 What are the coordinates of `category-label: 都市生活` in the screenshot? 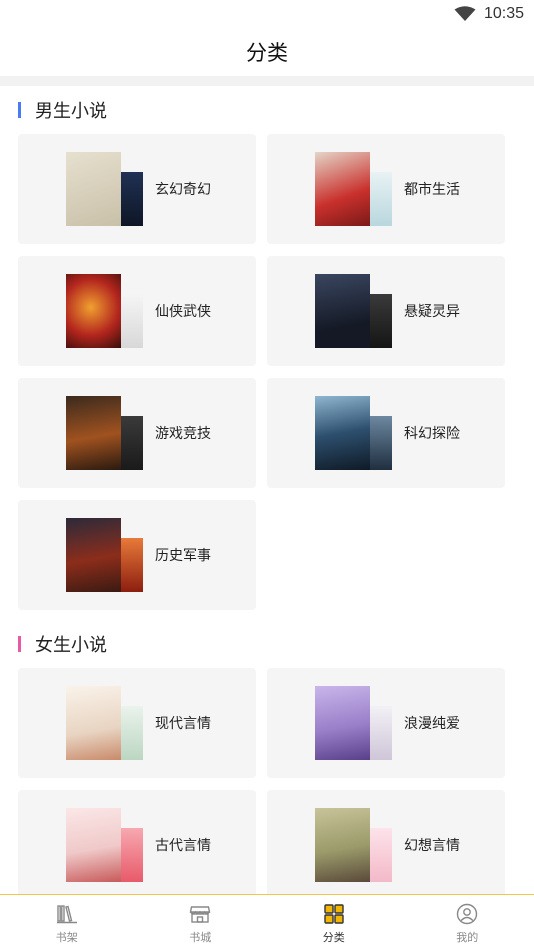 It's located at (432, 190).